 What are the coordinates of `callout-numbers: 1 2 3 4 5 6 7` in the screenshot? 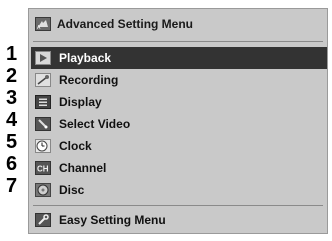 It's located at (14, 120).